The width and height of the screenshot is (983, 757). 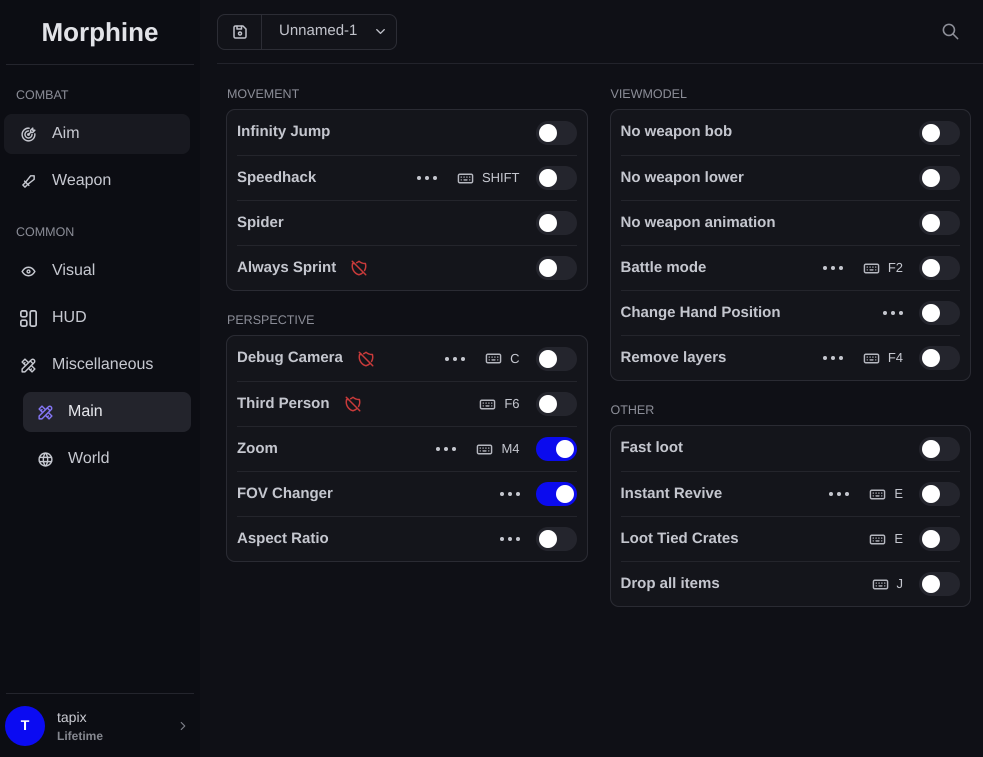 What do you see at coordinates (80, 736) in the screenshot?
I see `user-plan: Lifetime` at bounding box center [80, 736].